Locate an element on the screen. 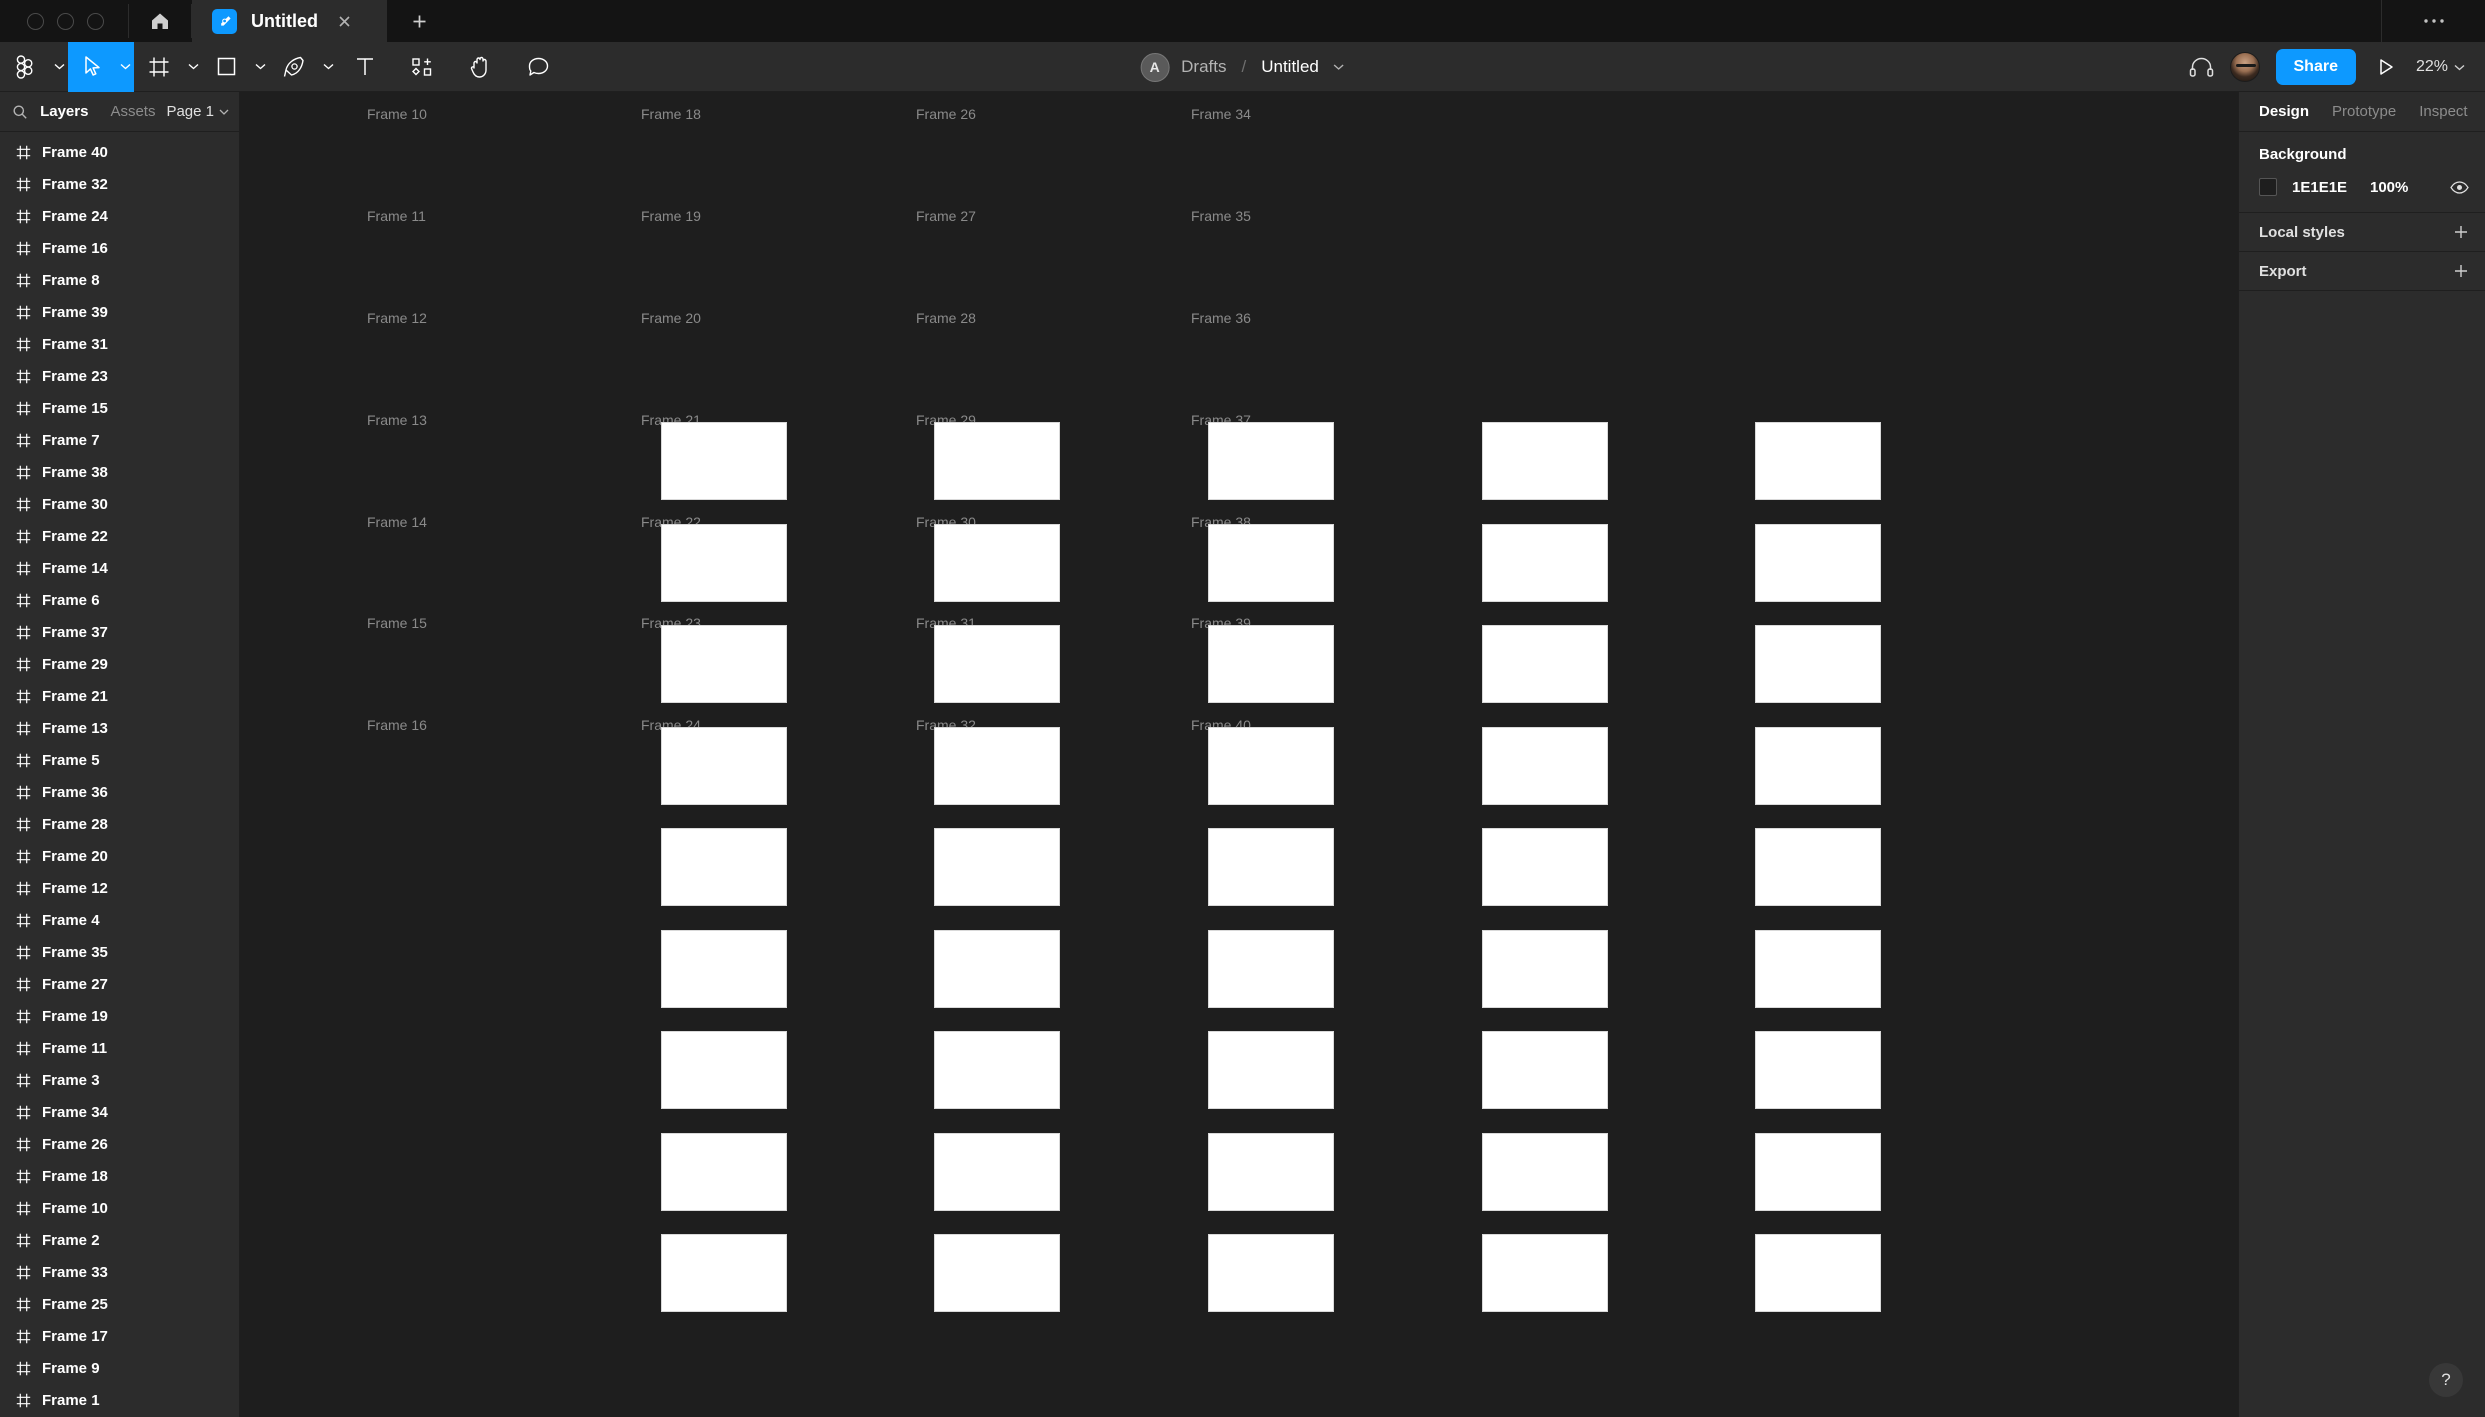  layer-item: Frame 40 is located at coordinates (119, 152).